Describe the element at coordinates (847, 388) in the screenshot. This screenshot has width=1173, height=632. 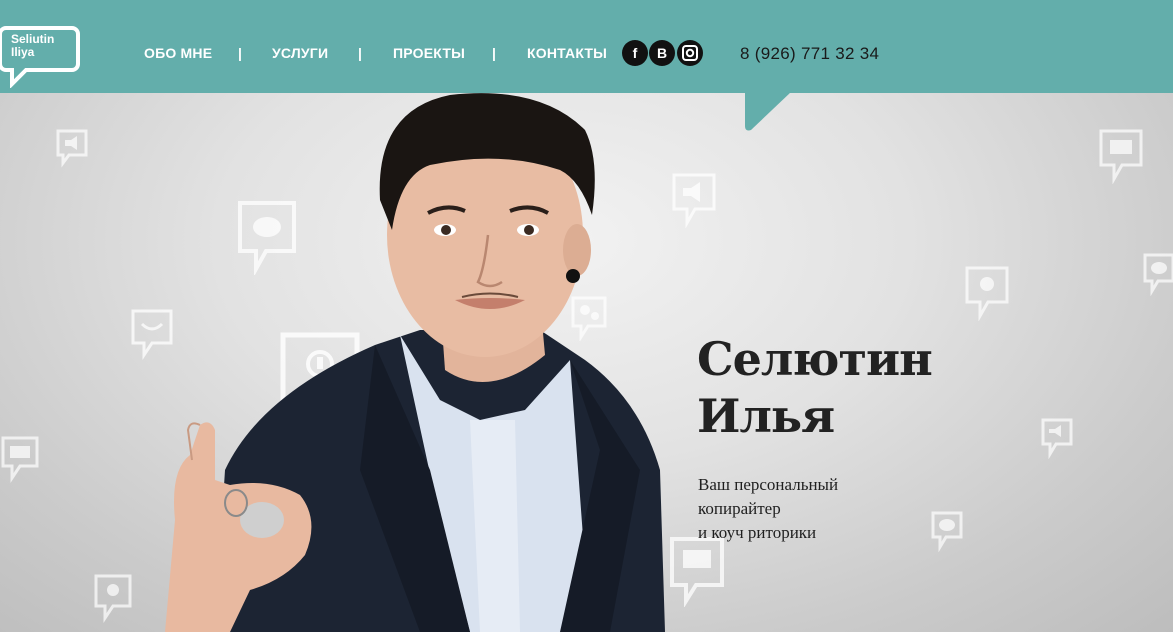
I see `hero-name: Селютин Илья` at that location.